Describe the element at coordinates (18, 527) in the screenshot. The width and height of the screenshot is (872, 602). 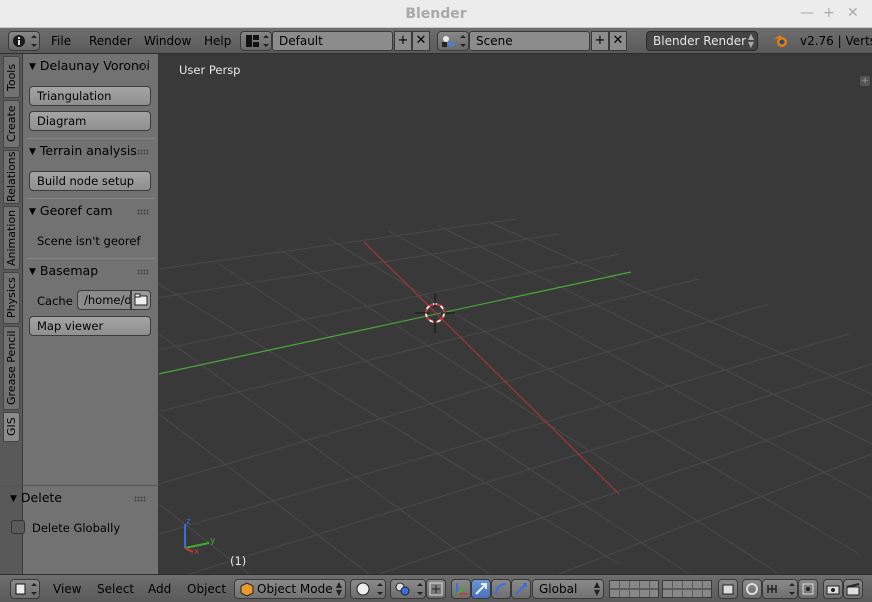
I see `delete-globally-checkbox` at that location.